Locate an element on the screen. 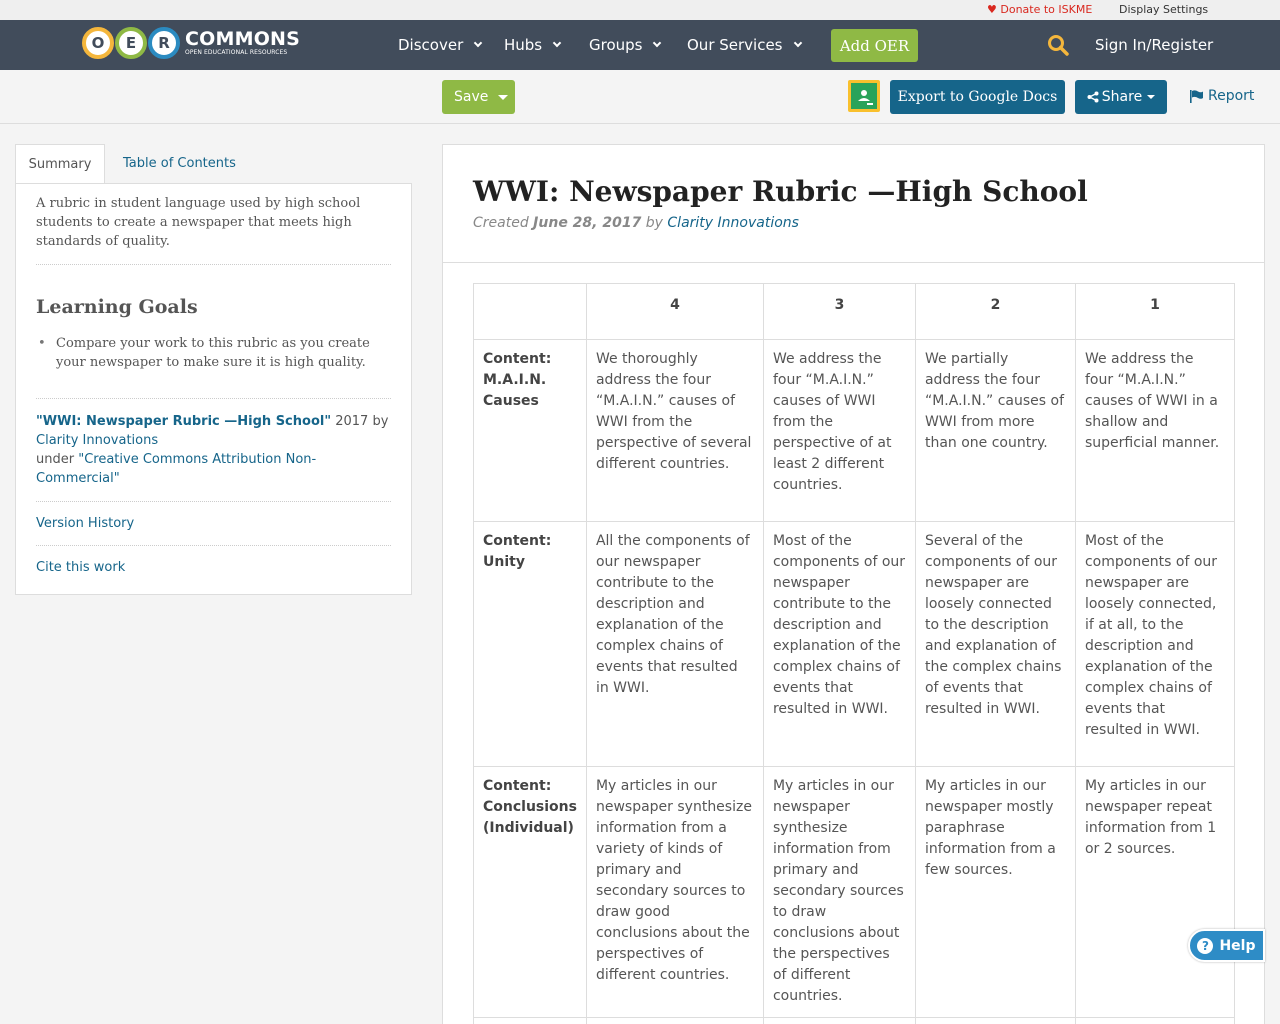 The width and height of the screenshot is (1280, 1024). nav-our-services: Our Services is located at coordinates (744, 45).